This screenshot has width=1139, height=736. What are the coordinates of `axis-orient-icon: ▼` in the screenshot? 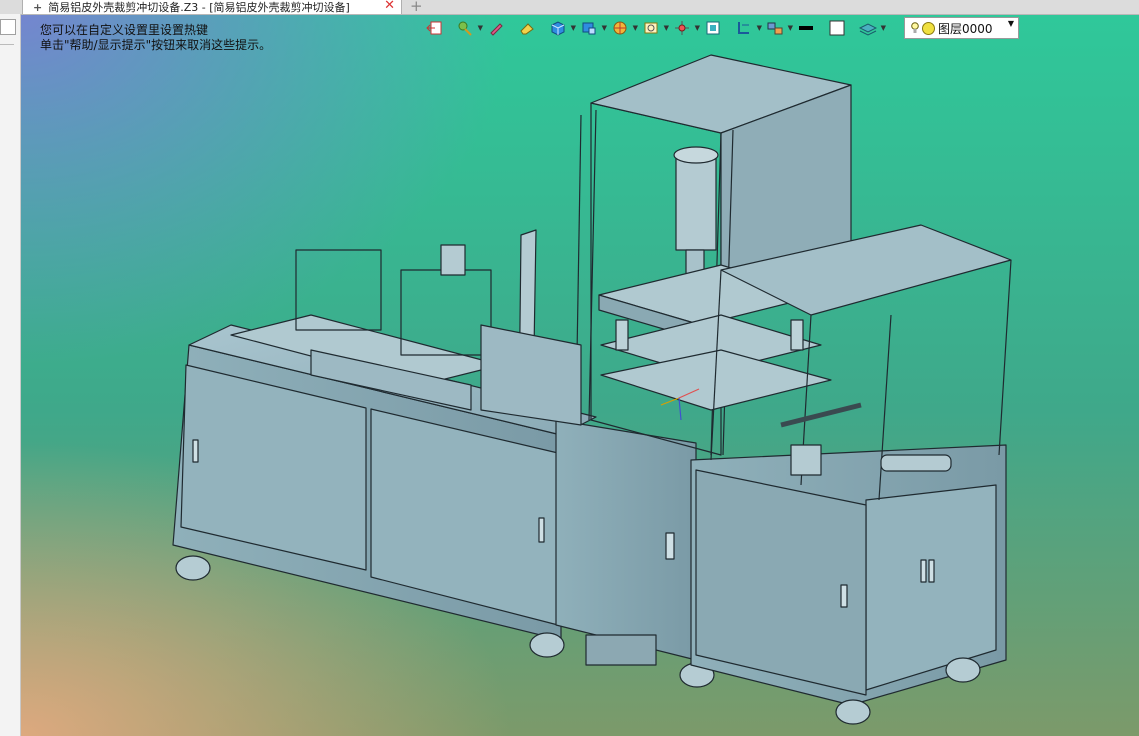 It's located at (685, 28).